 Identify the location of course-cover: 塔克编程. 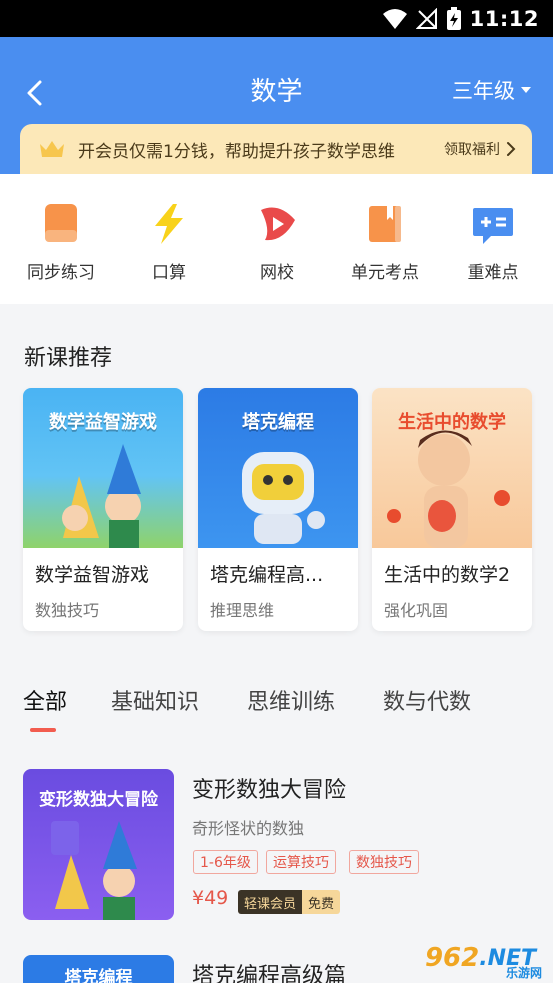
(278, 468).